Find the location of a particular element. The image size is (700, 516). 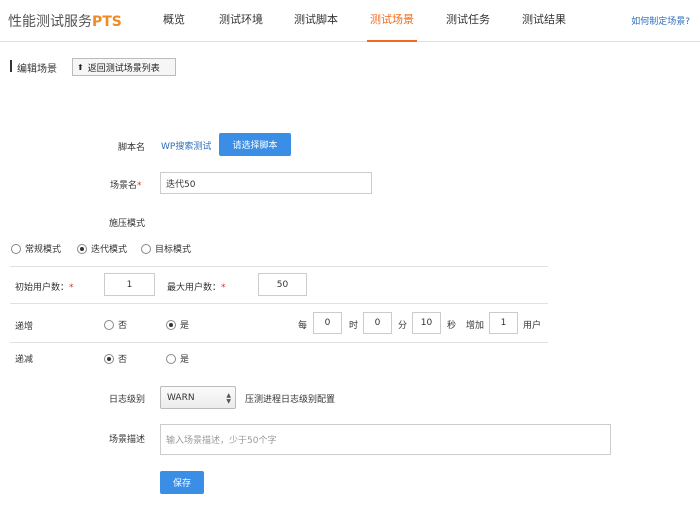

ramp-down-radio-no: 否 is located at coordinates (115, 358).